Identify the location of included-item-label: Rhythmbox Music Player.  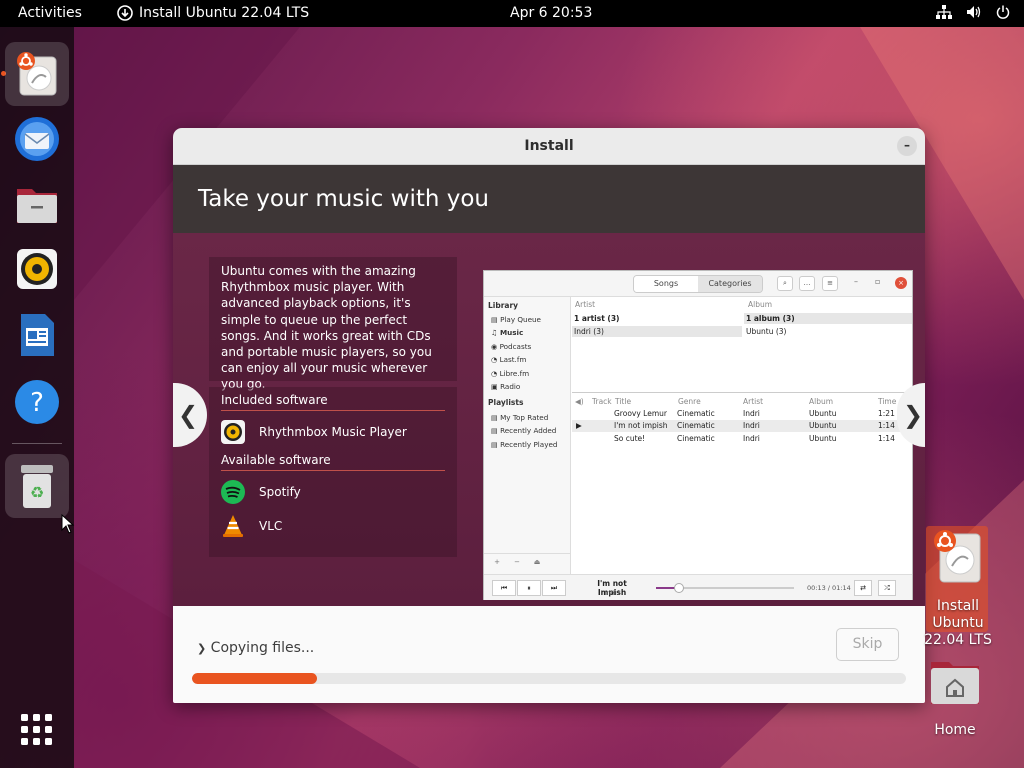
(333, 432).